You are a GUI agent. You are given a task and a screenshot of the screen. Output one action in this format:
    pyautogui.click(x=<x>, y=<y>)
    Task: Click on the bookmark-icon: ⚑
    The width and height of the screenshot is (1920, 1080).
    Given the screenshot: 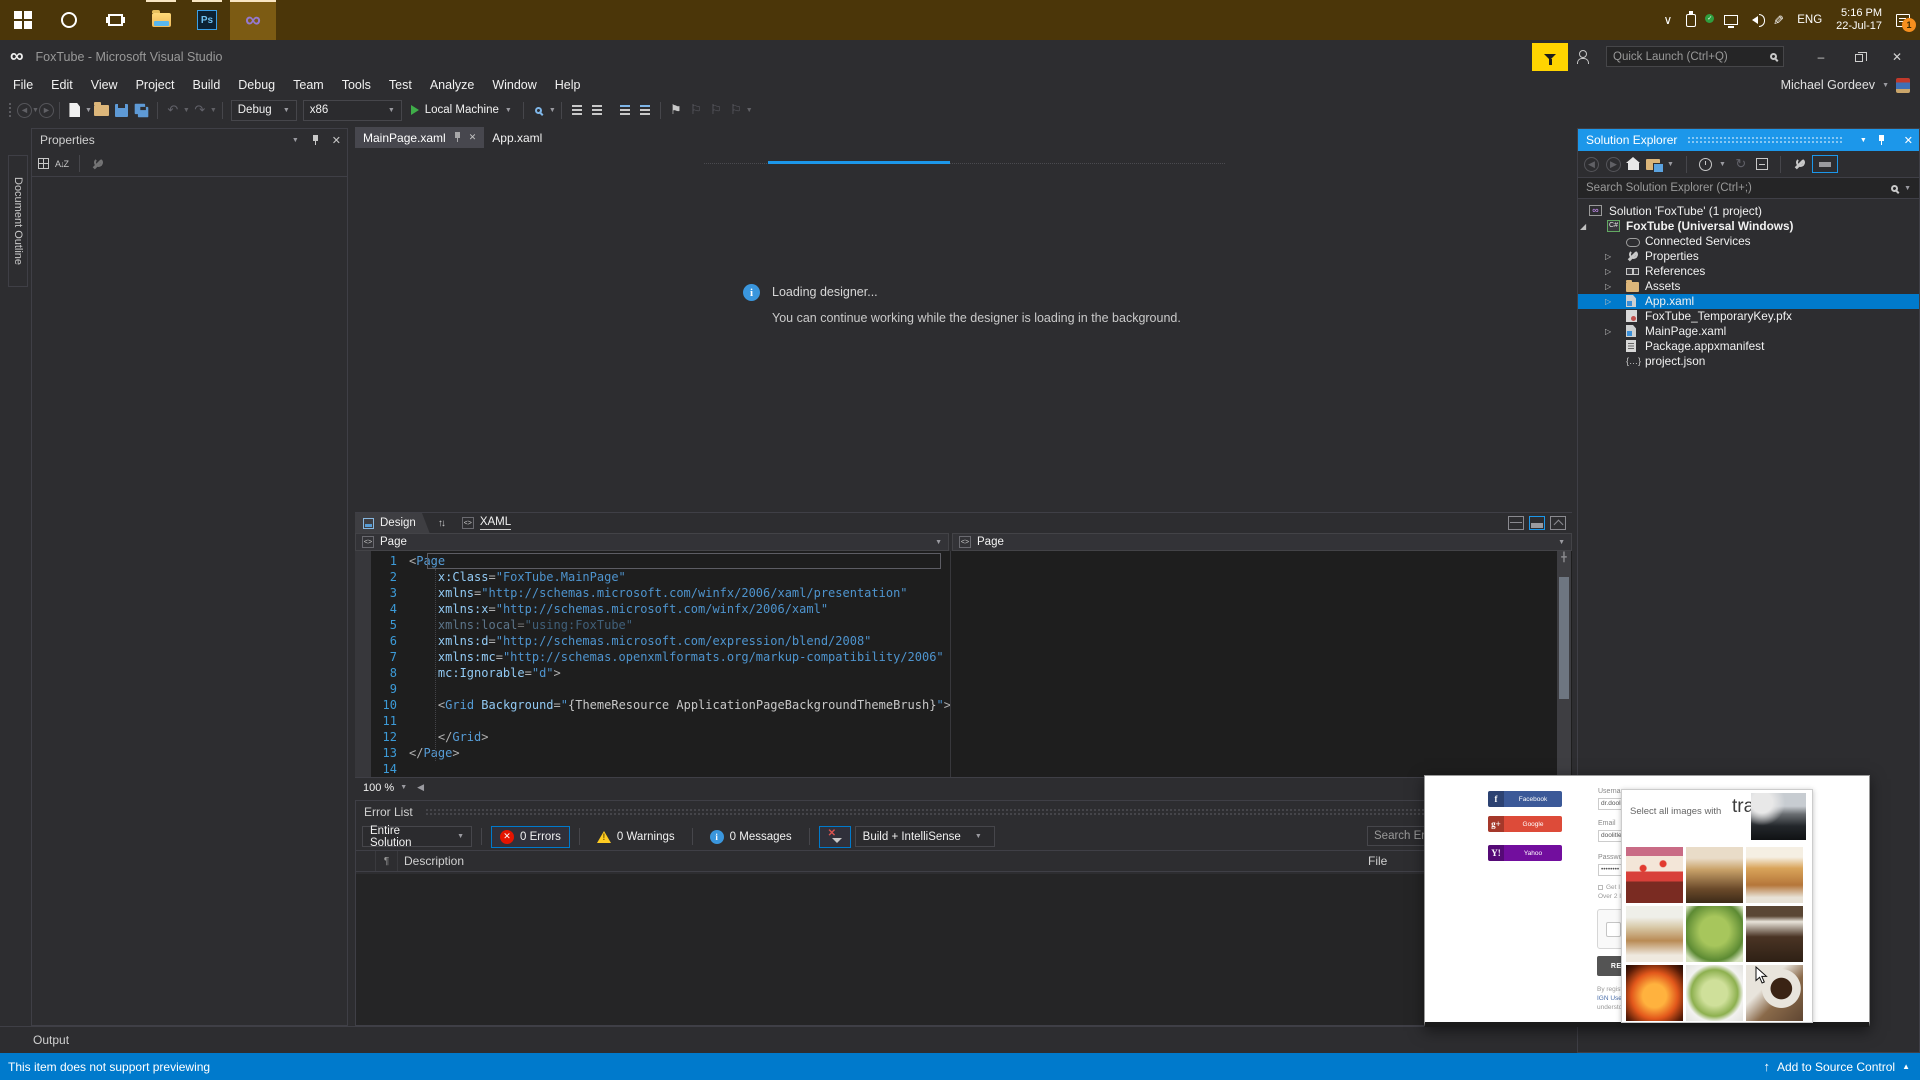 What is the action you would take?
    pyautogui.click(x=676, y=110)
    